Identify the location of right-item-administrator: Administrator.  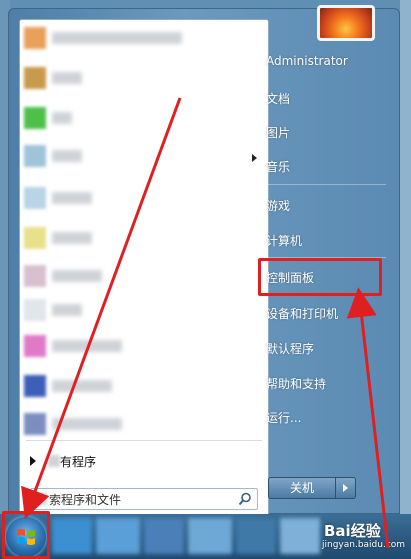
(307, 61).